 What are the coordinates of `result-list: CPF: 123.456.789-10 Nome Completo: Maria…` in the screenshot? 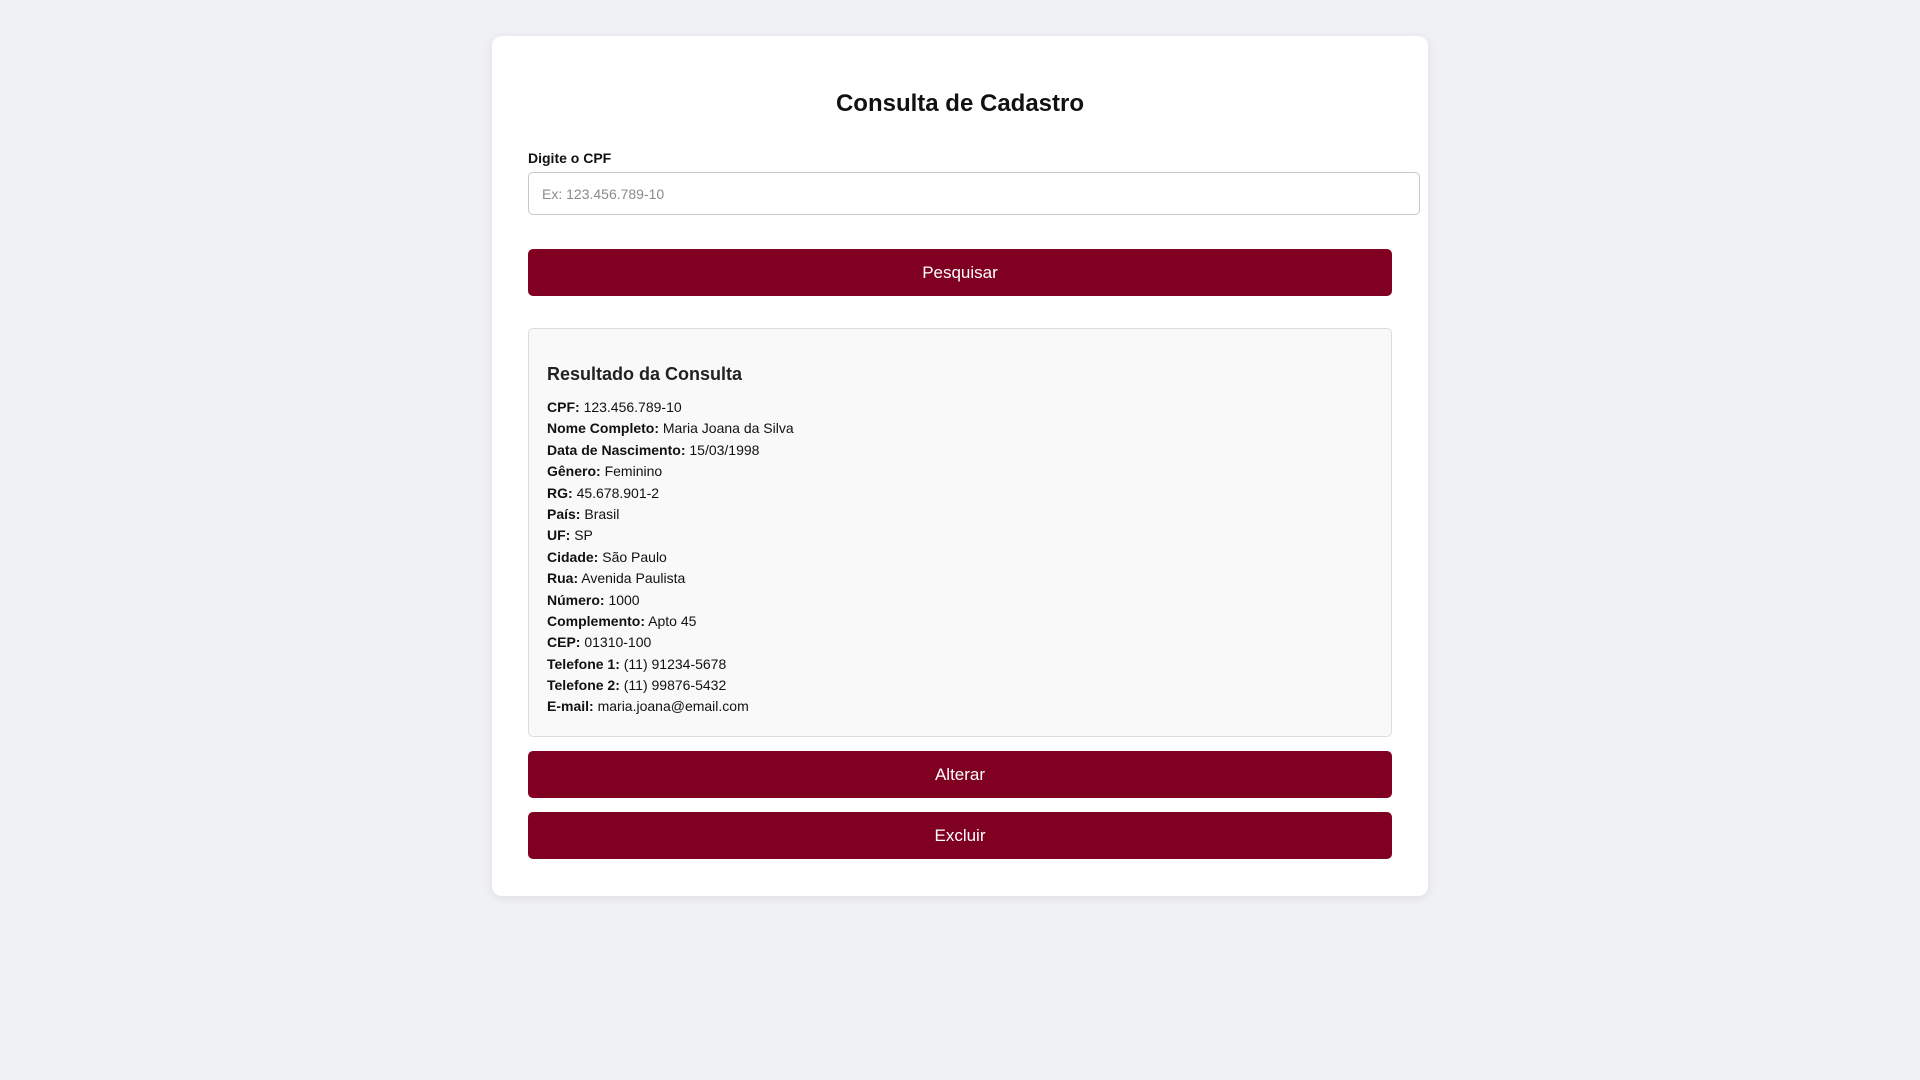 It's located at (670, 557).